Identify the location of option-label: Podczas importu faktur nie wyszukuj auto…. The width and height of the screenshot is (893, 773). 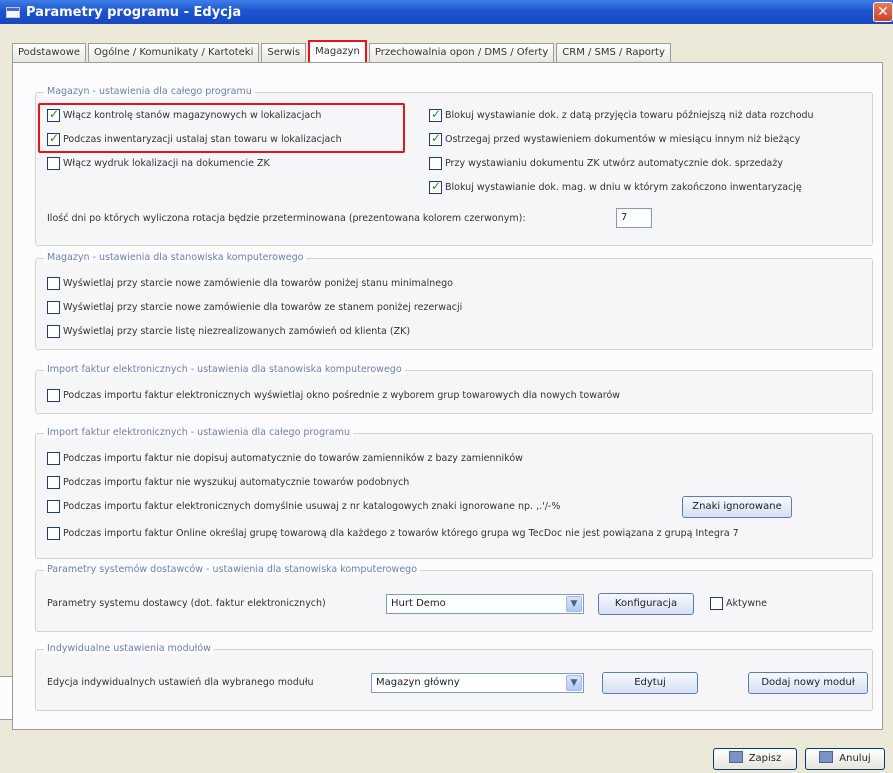
(236, 482).